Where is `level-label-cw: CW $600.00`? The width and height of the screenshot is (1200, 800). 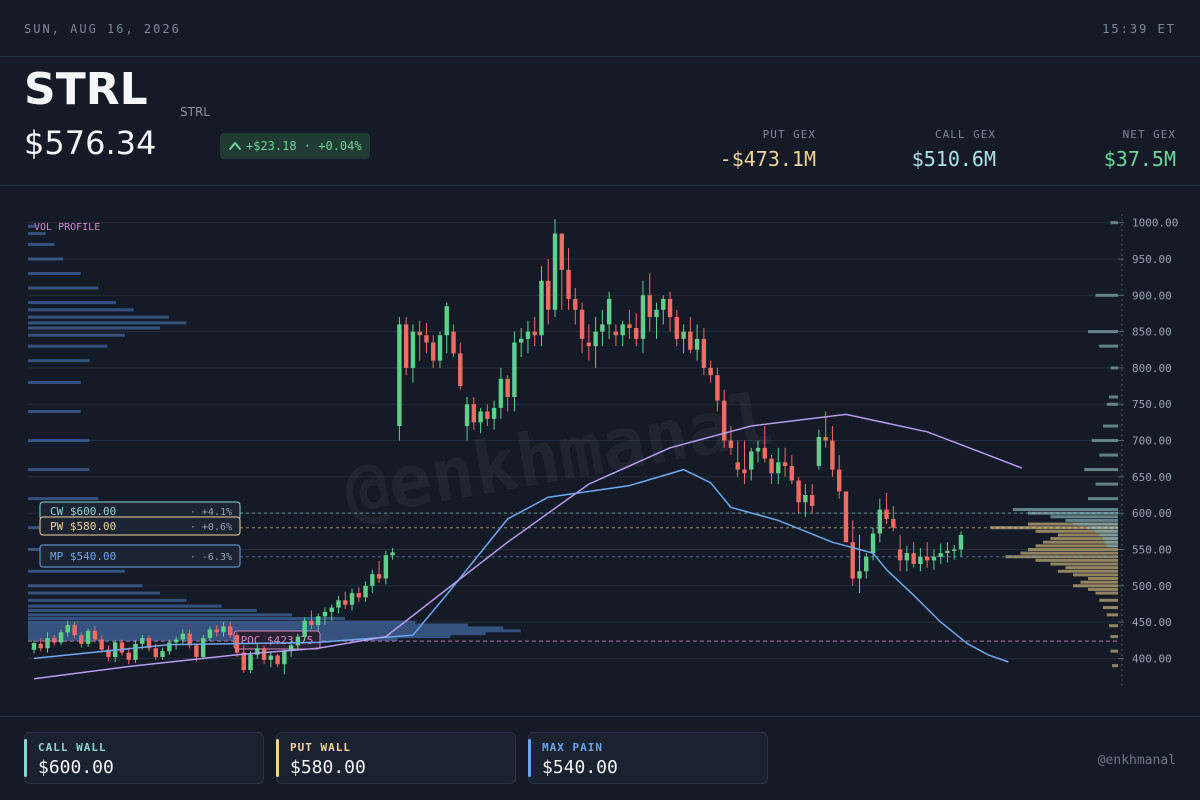 level-label-cw: CW $600.00 is located at coordinates (83, 511).